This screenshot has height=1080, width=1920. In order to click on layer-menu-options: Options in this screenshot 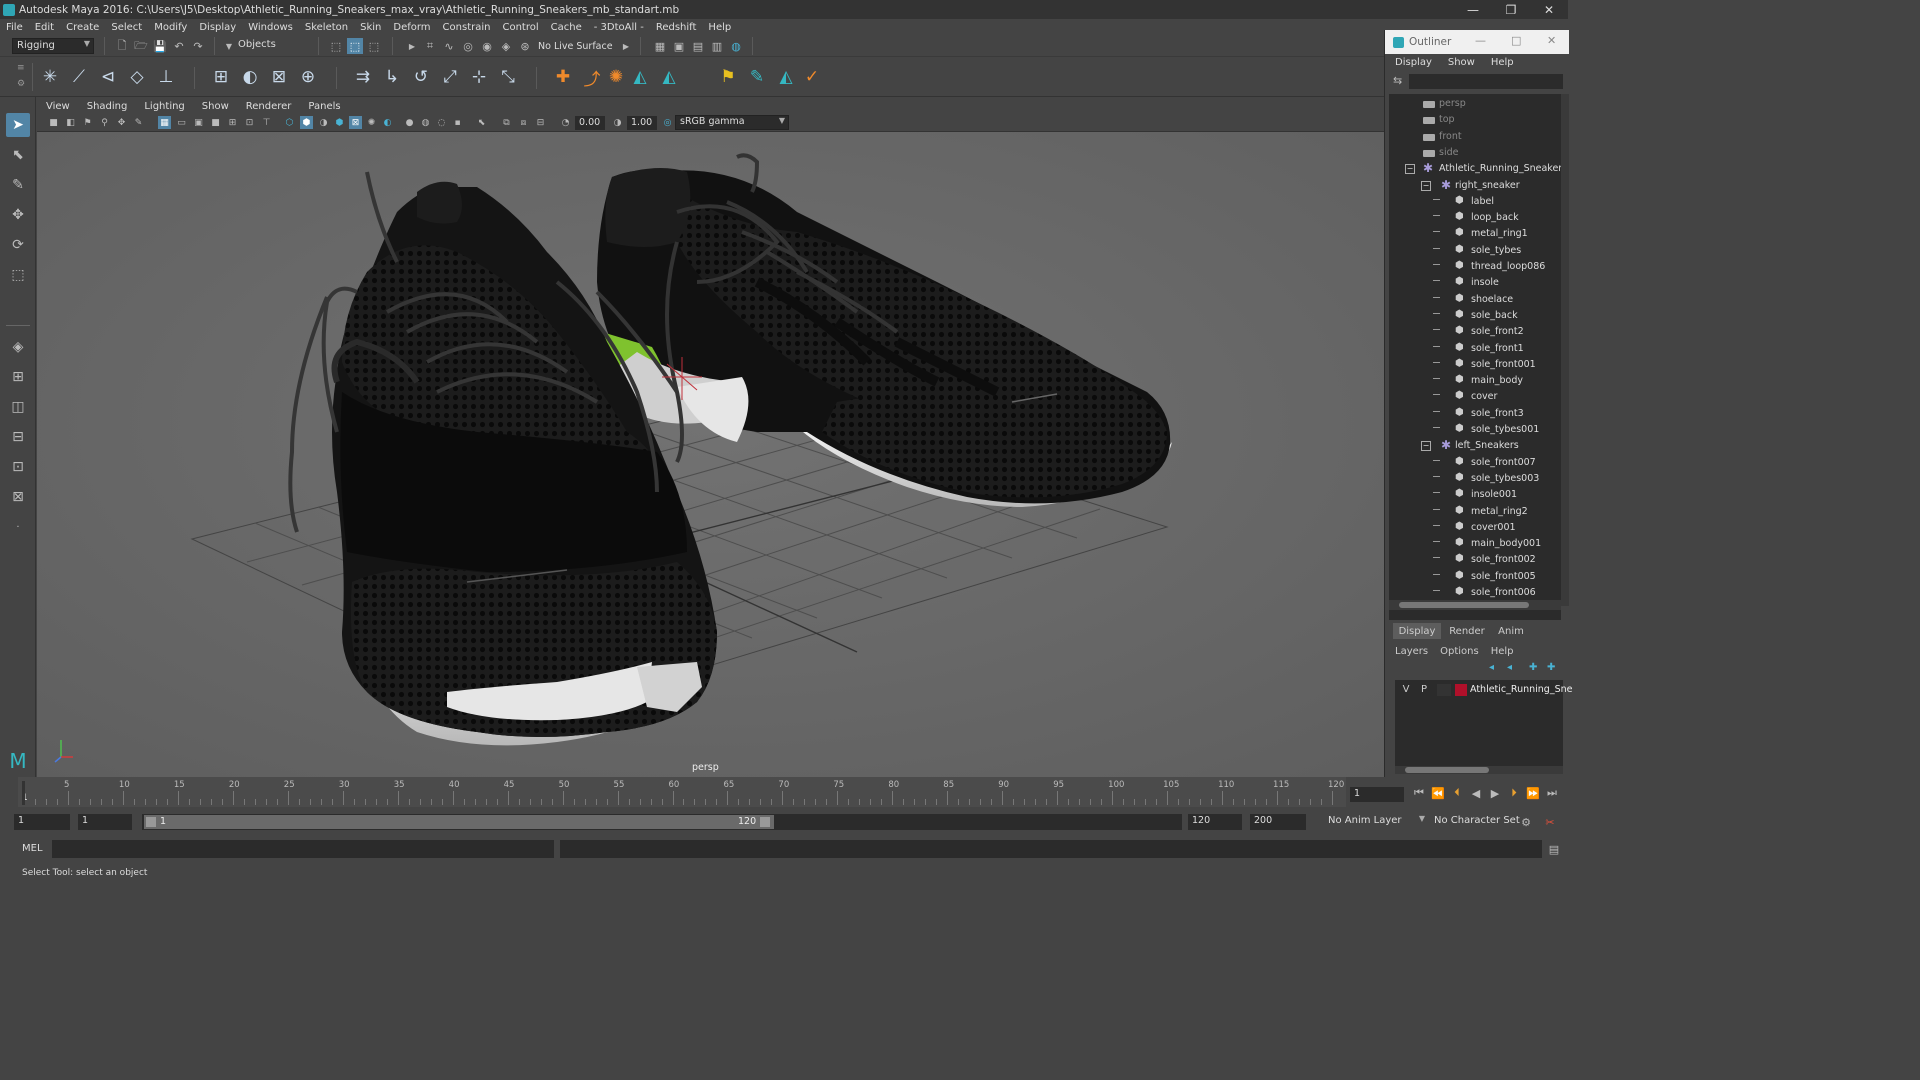, I will do `click(1461, 651)`.